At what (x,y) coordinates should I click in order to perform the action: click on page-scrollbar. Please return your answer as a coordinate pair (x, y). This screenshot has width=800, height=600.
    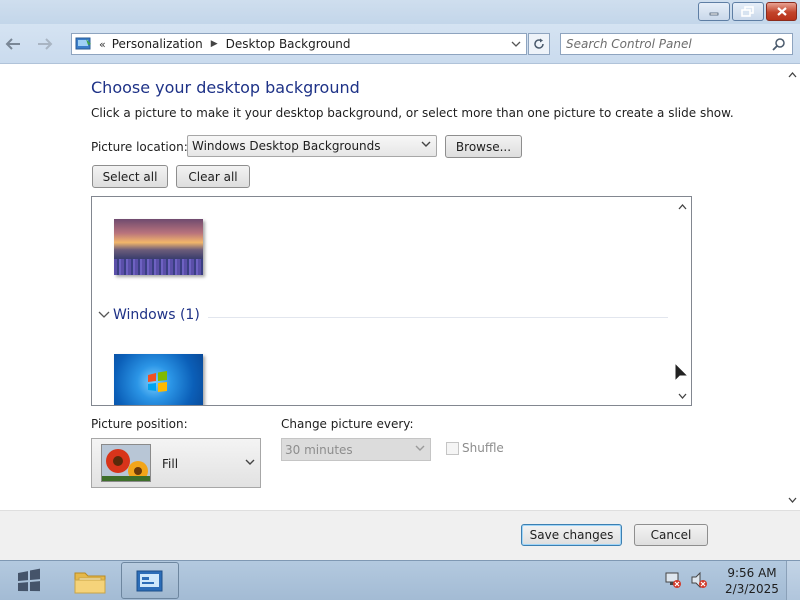
    Looking at the image, I should click on (792, 287).